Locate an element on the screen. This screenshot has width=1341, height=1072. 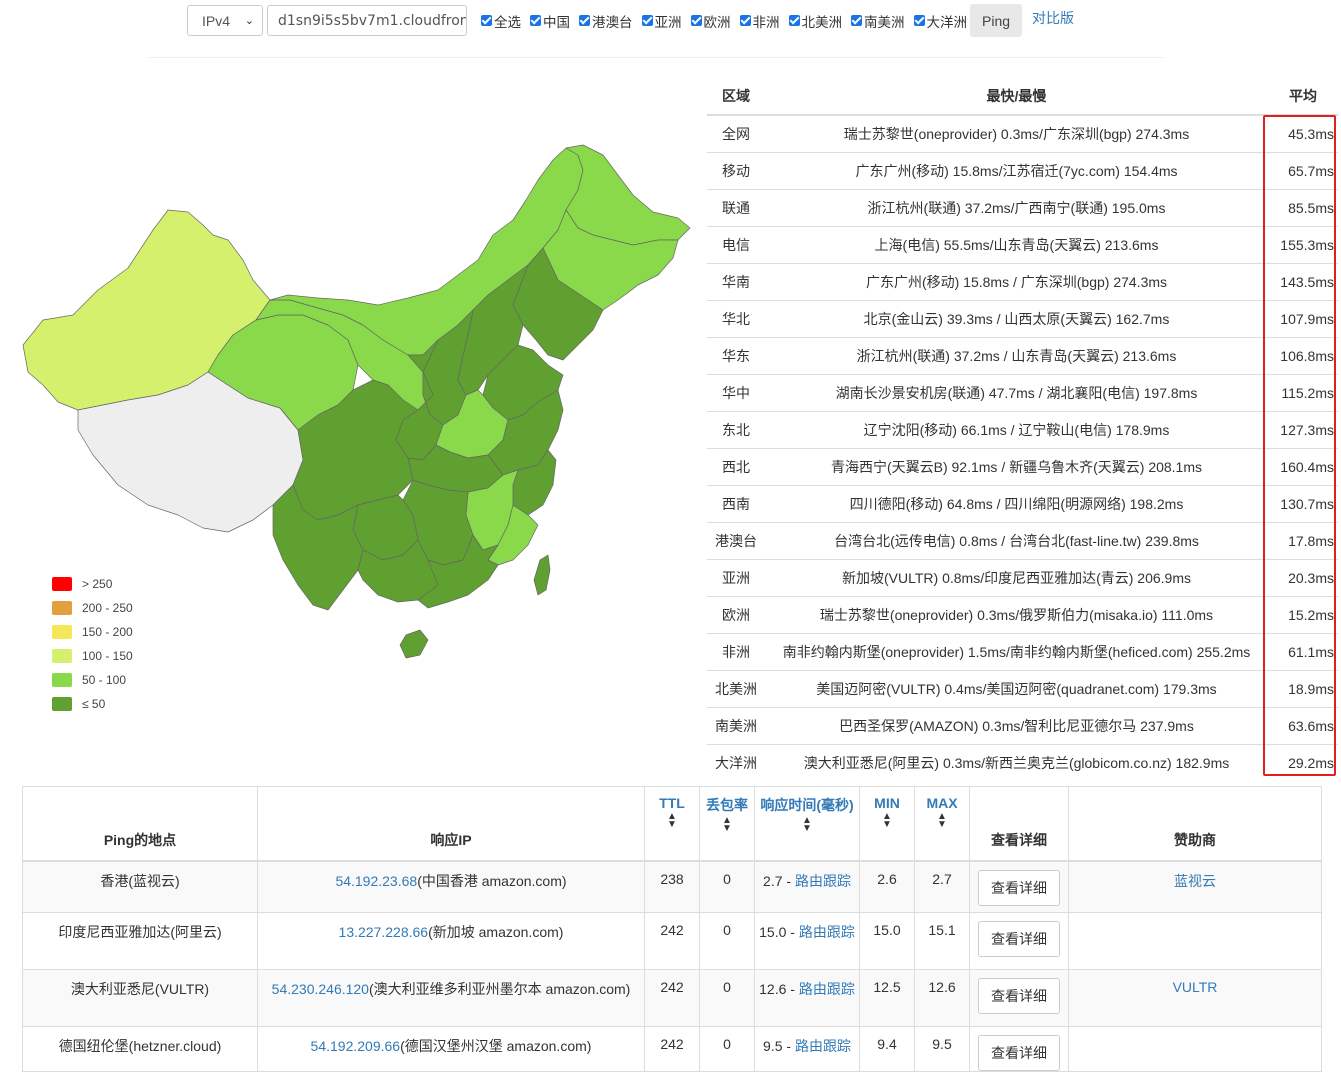
min-value: 9.4 is located at coordinates (887, 1048).